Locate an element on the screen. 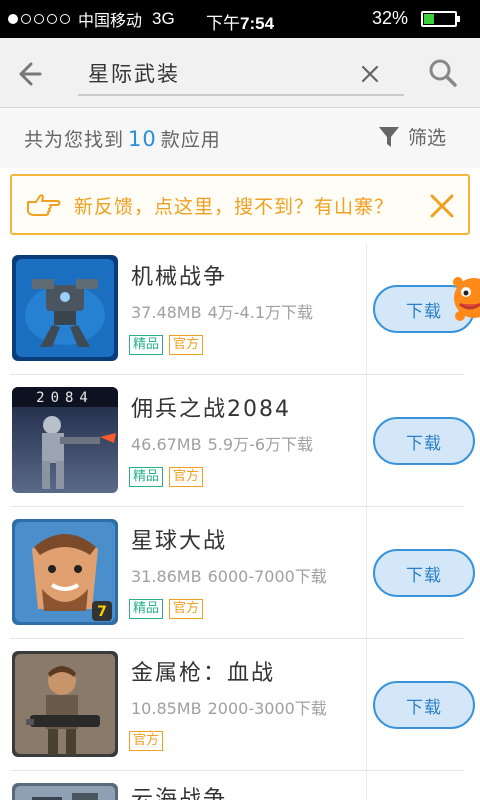  feedback-text: 新反馈，点这里，搜不到？有山寨？ is located at coordinates (234, 207).